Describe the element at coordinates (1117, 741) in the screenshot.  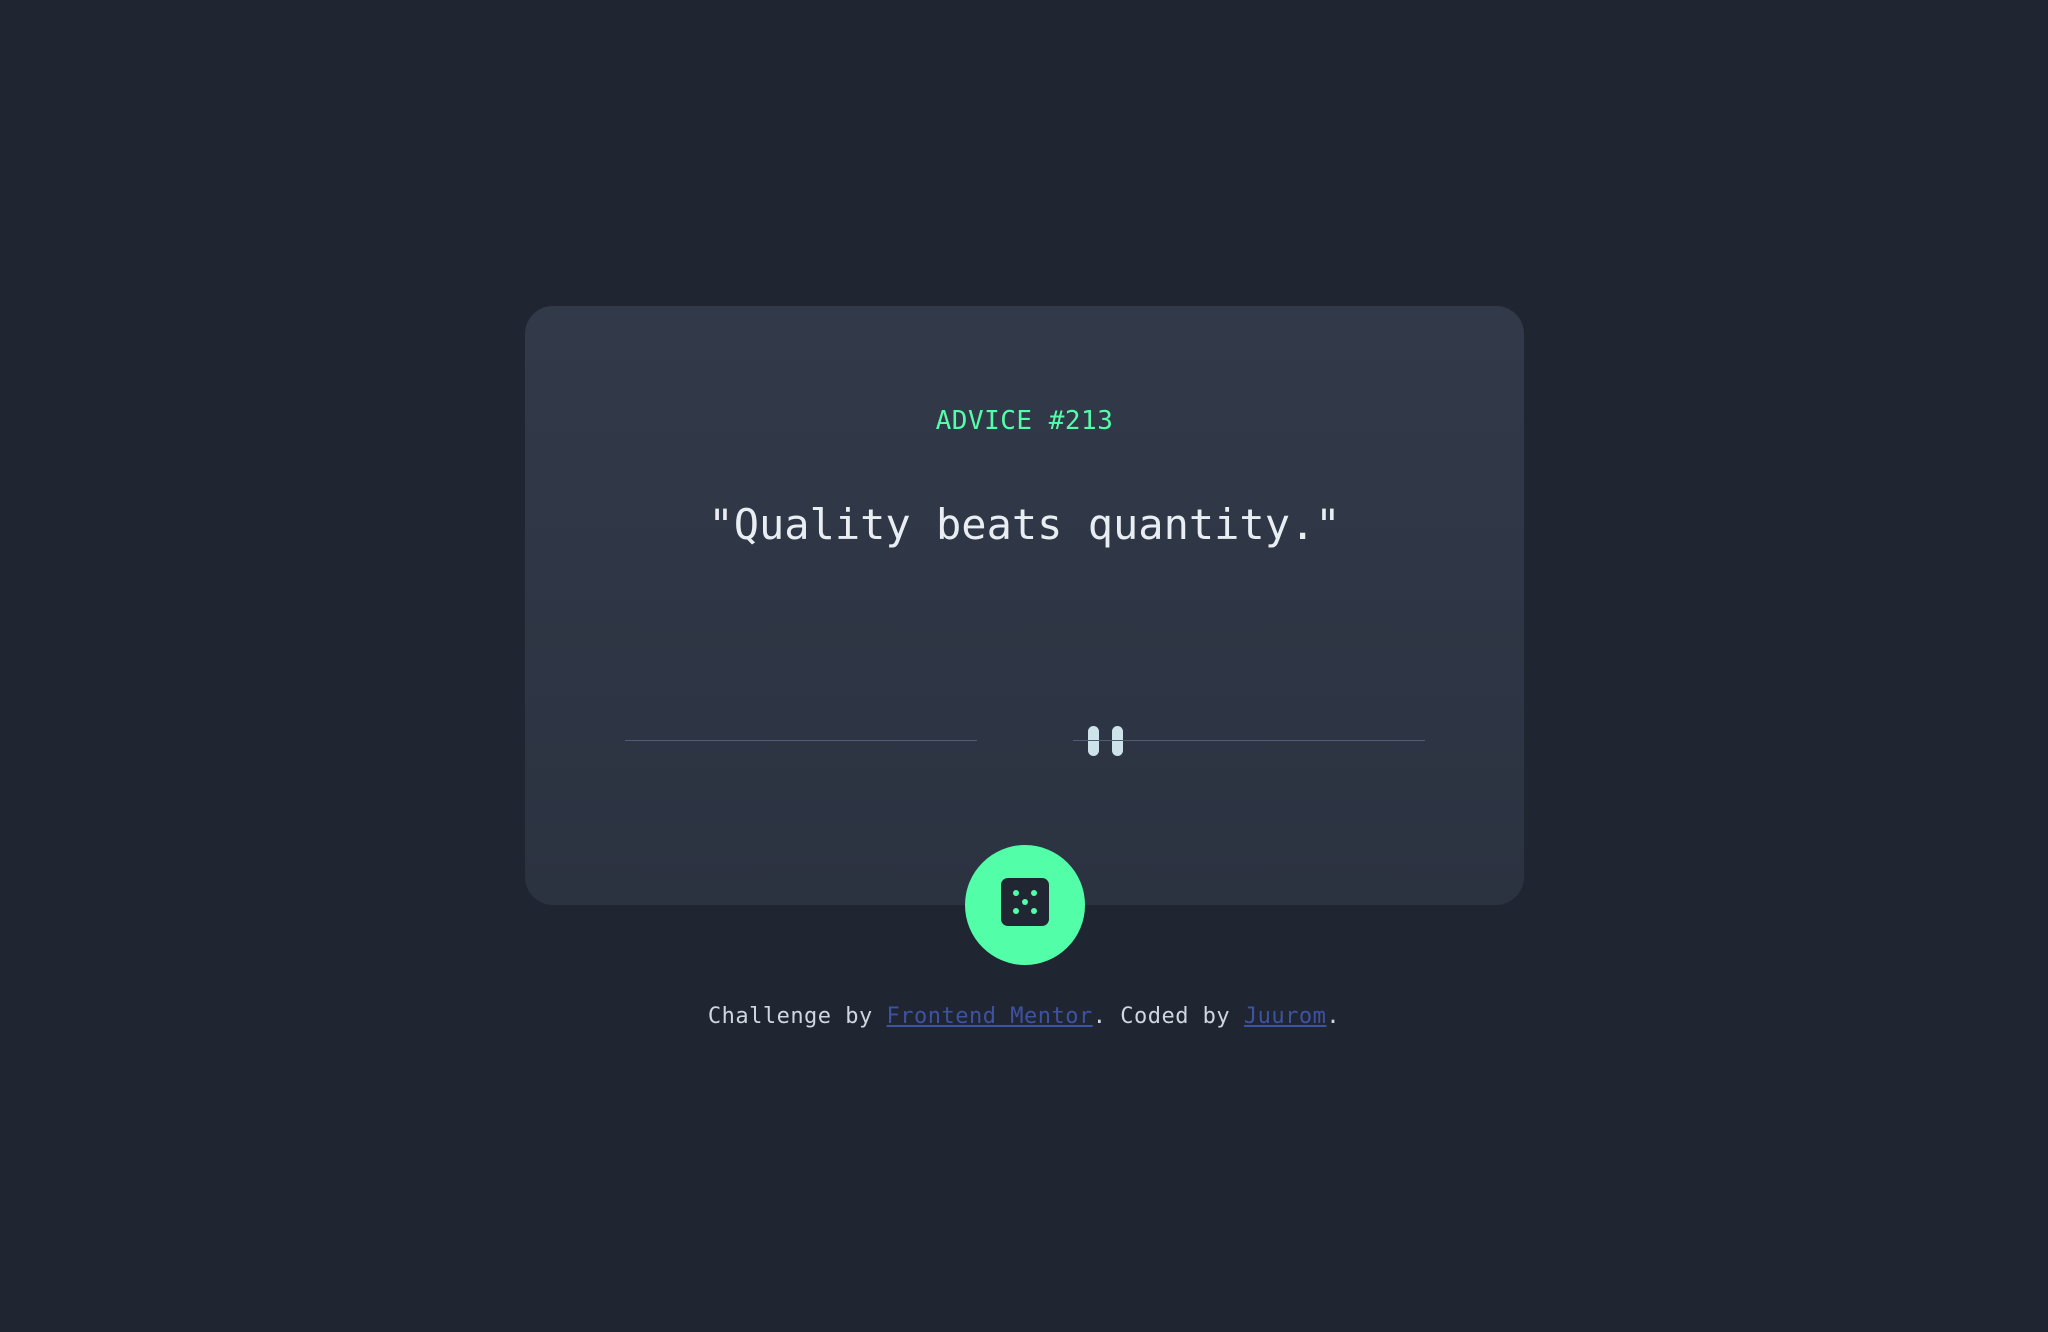
I see `pause-bar-right` at that location.